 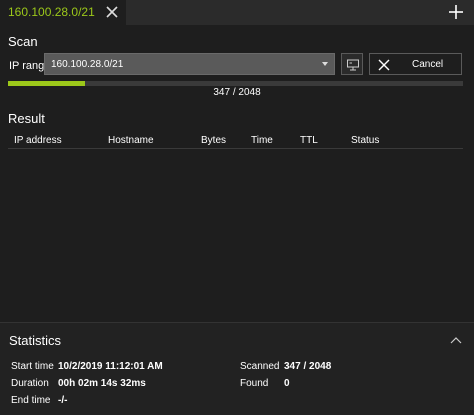 What do you see at coordinates (254, 383) in the screenshot?
I see `found-label: Found` at bounding box center [254, 383].